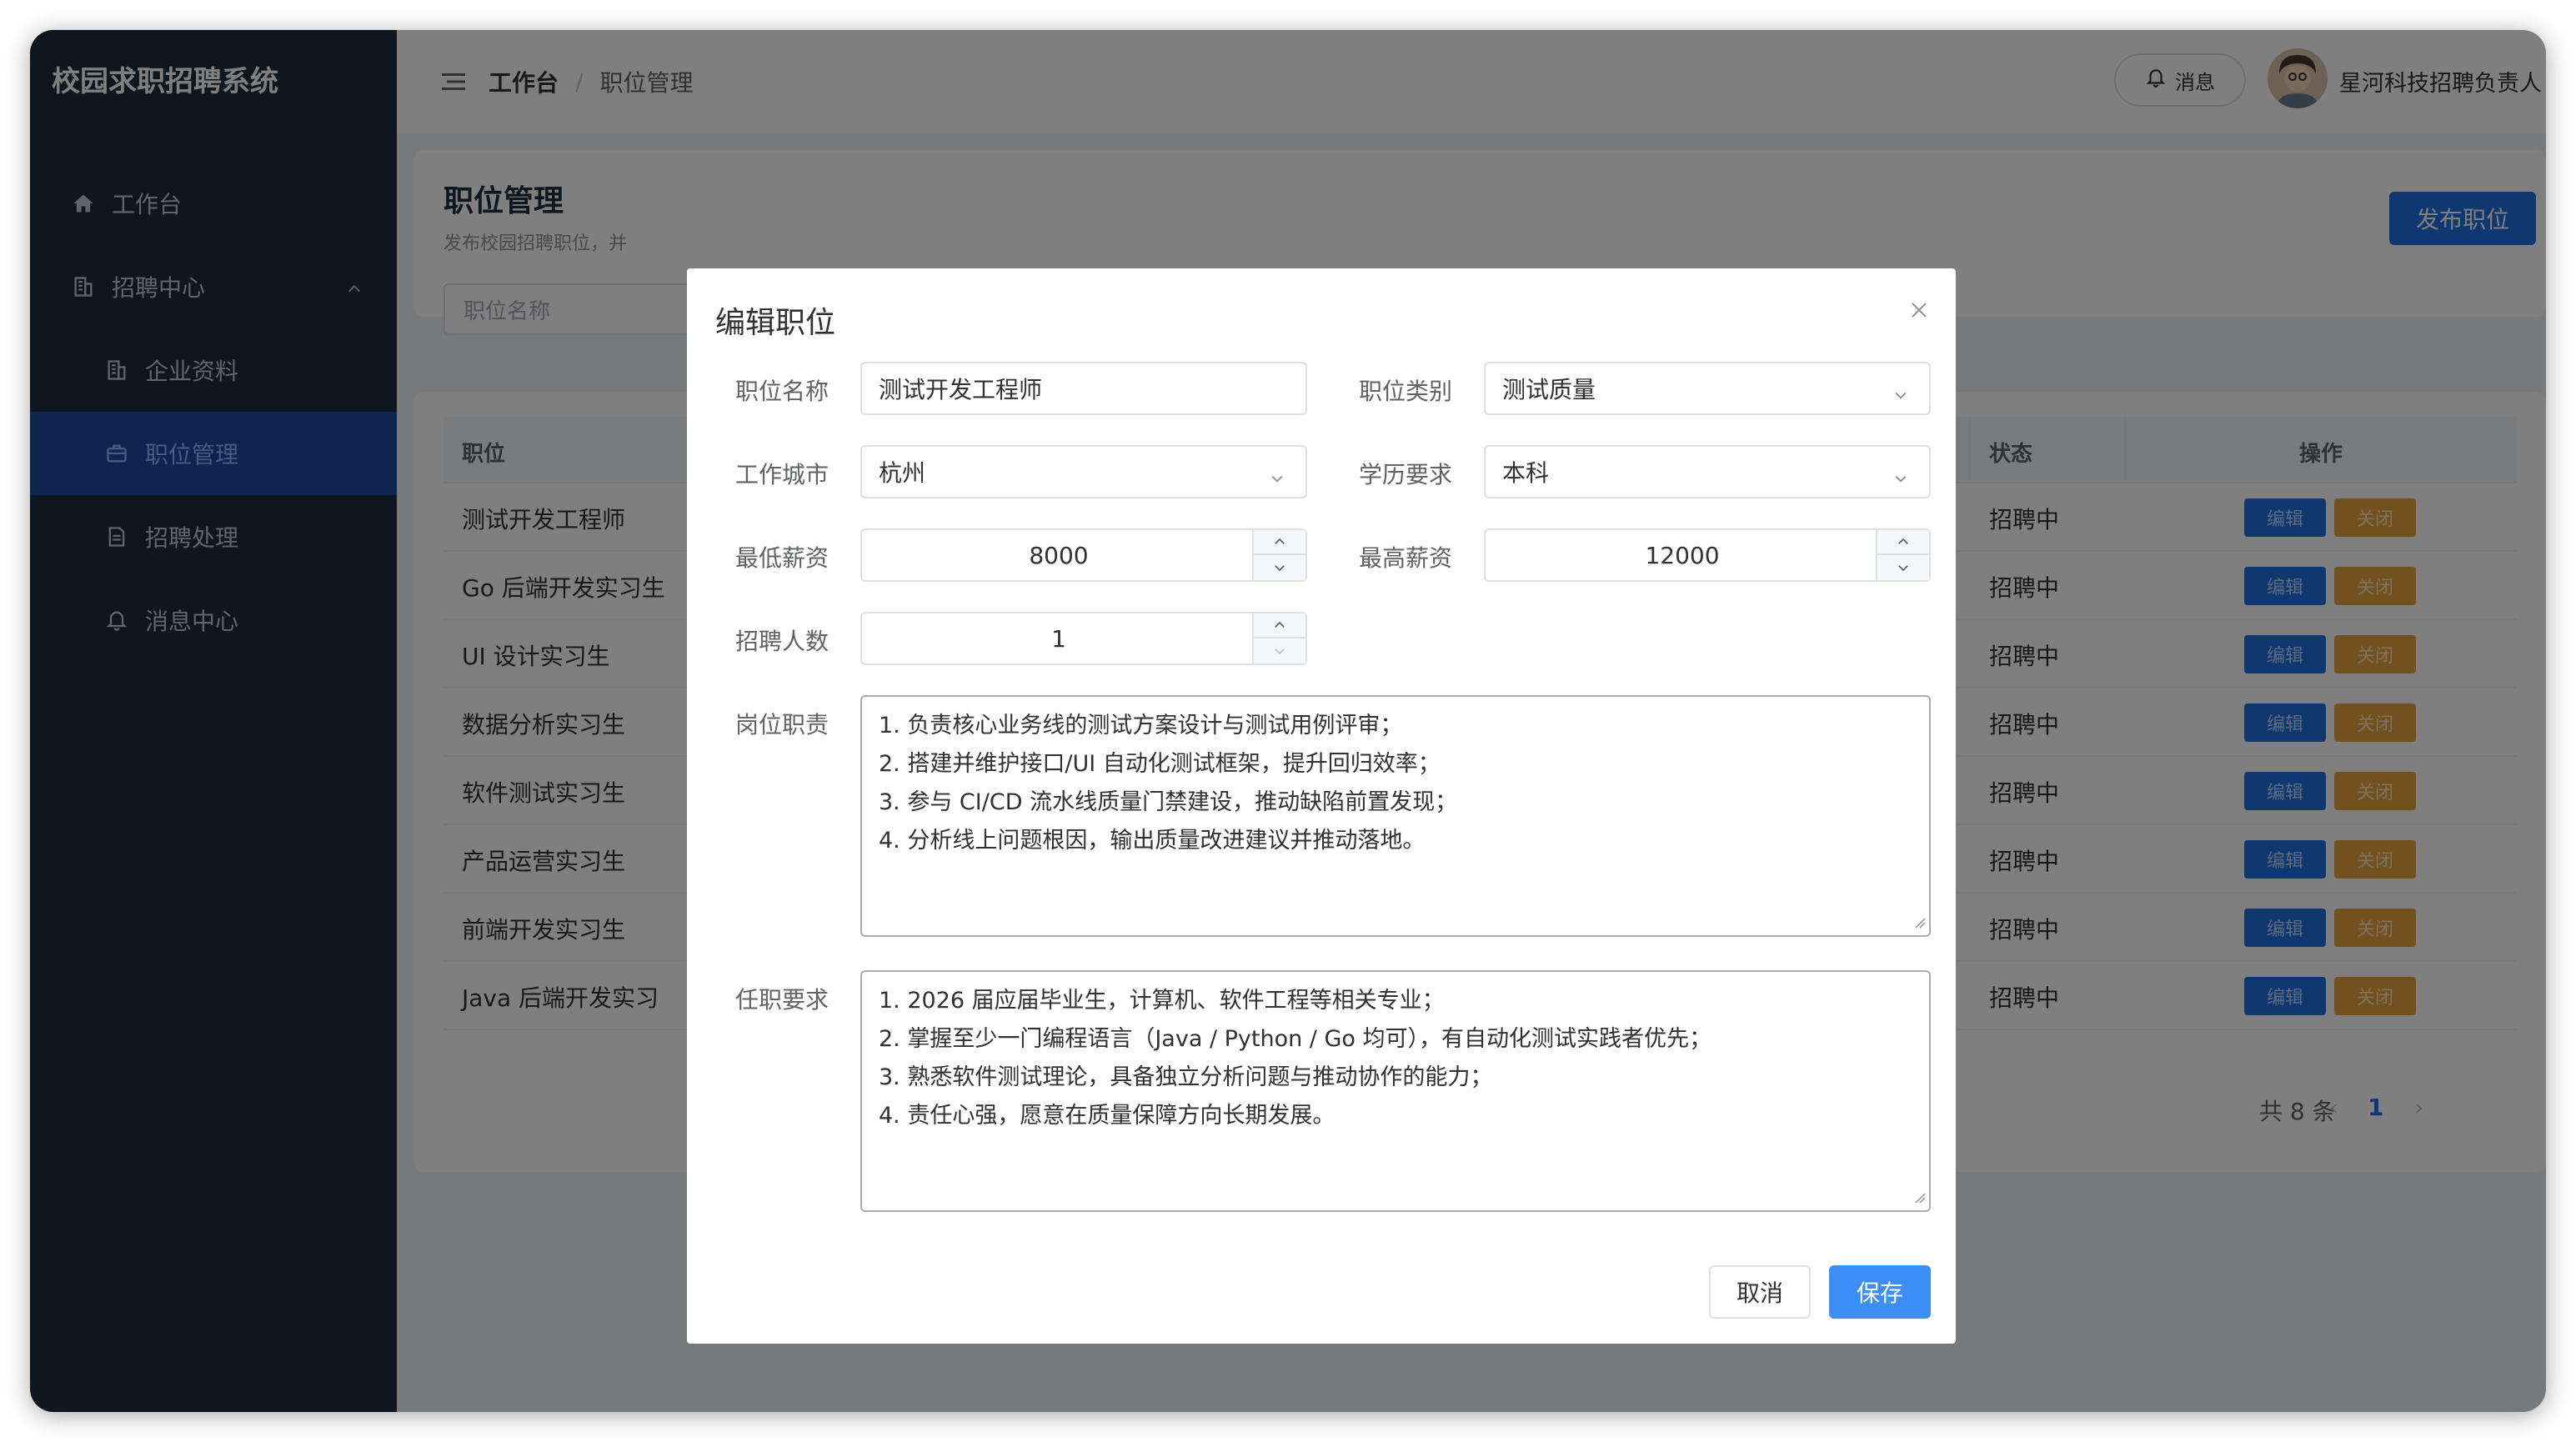 This screenshot has height=1442, width=2576. I want to click on job-category-select: 测试质量, so click(1707, 388).